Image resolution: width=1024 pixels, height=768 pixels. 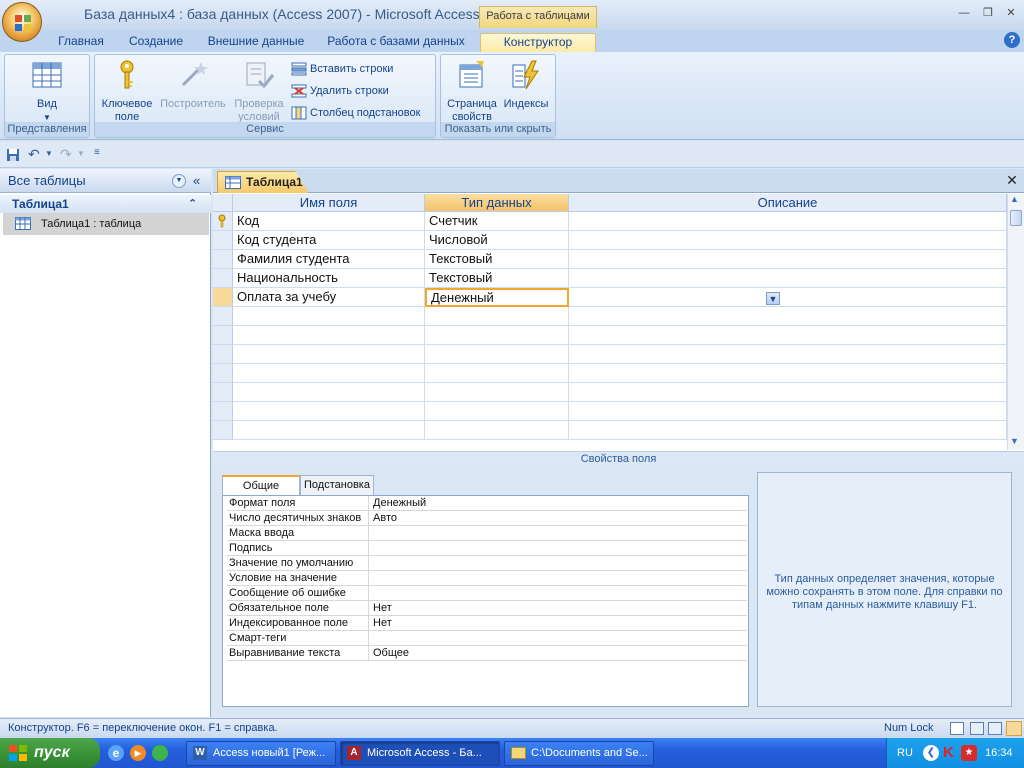 I want to click on pivot-table-view-icon, so click(x=977, y=728).